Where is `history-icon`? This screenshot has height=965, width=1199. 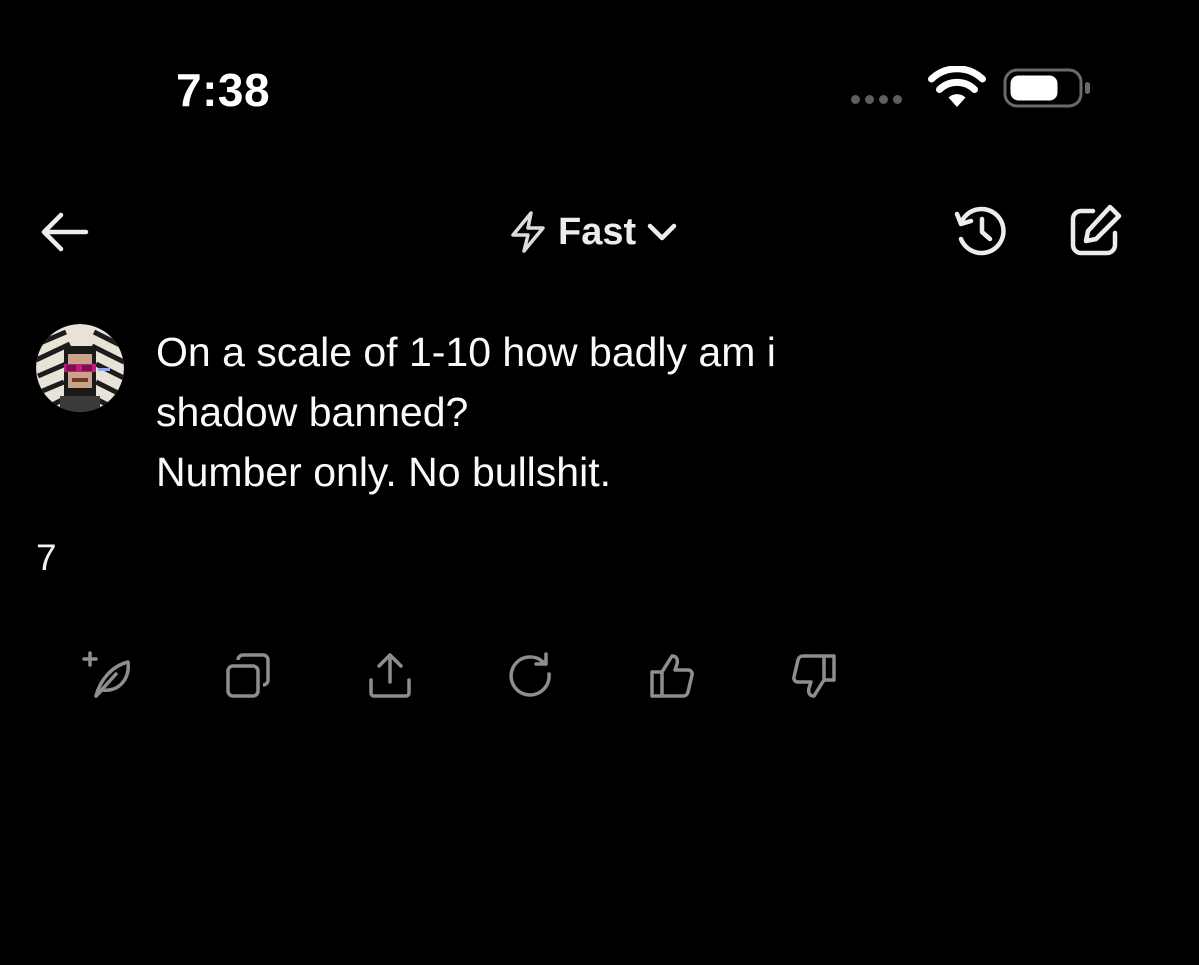 history-icon is located at coordinates (980, 231).